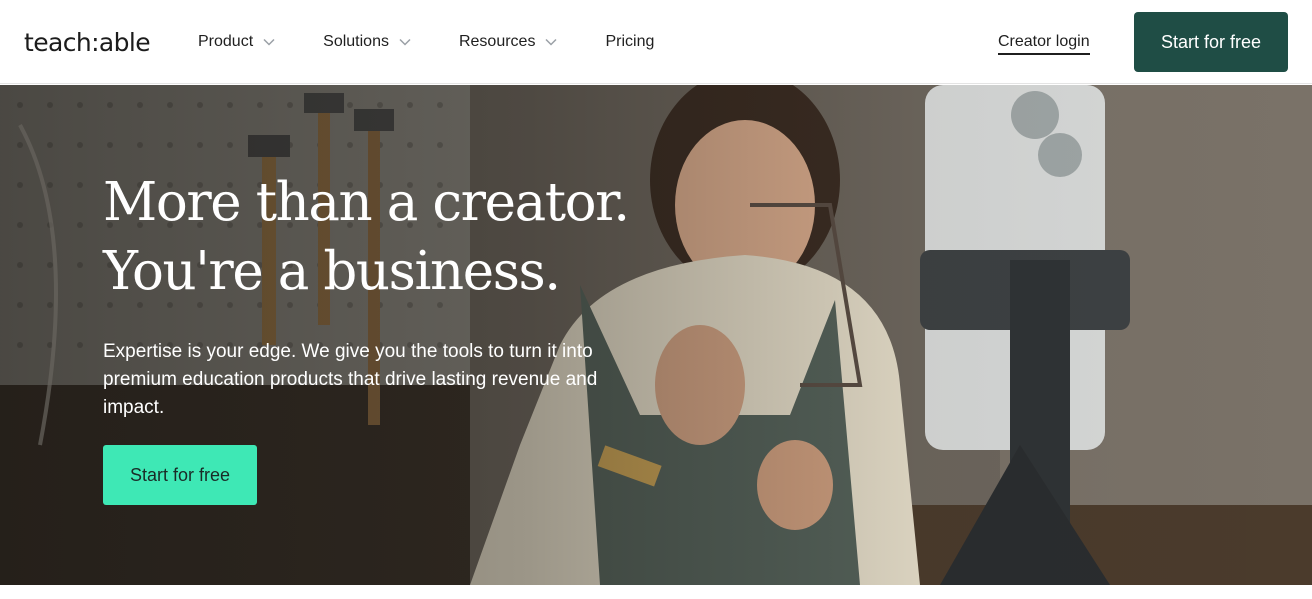  I want to click on main-nav: Product Solutions Resources Pricing, so click(450, 42).